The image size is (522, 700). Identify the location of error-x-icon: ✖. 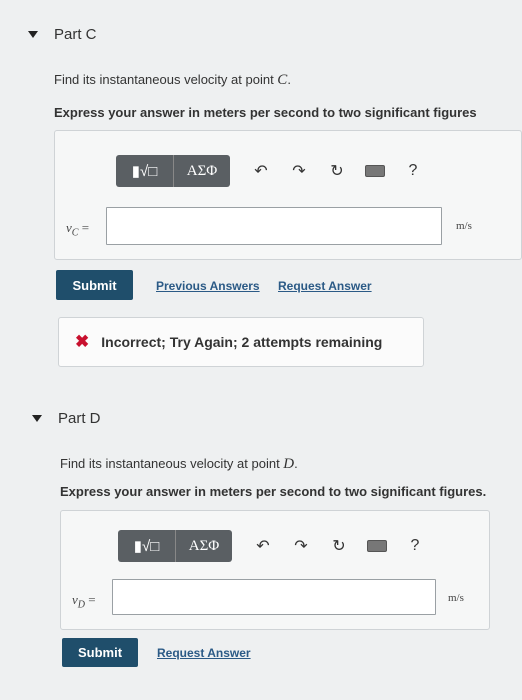
(82, 341).